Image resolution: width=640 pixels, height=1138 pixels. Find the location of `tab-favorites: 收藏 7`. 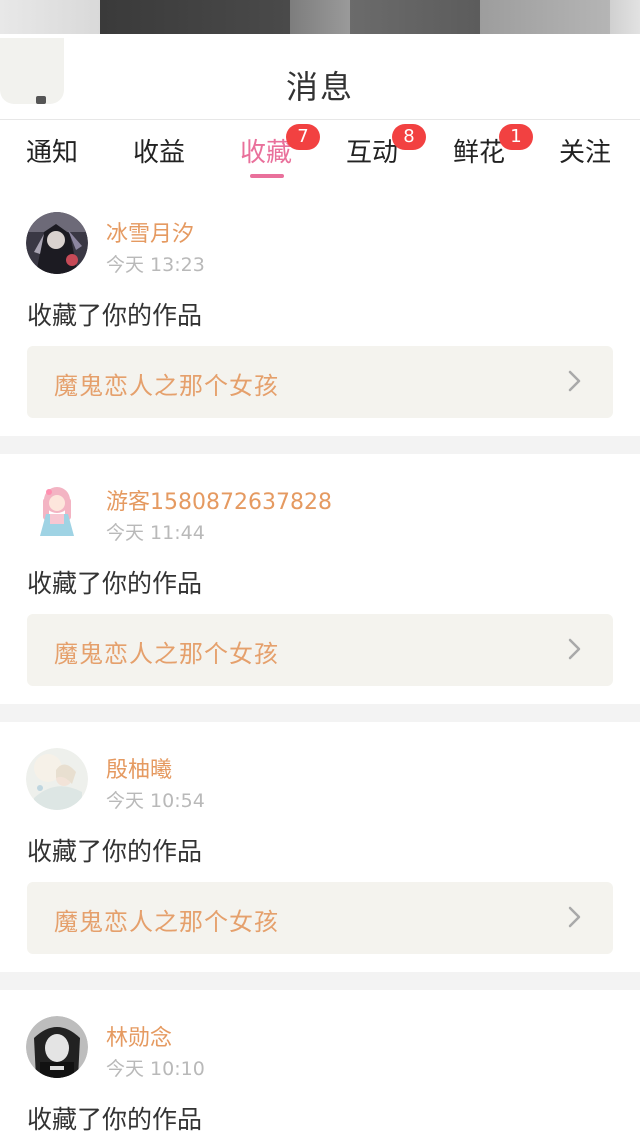

tab-favorites: 收藏 7 is located at coordinates (280, 146).